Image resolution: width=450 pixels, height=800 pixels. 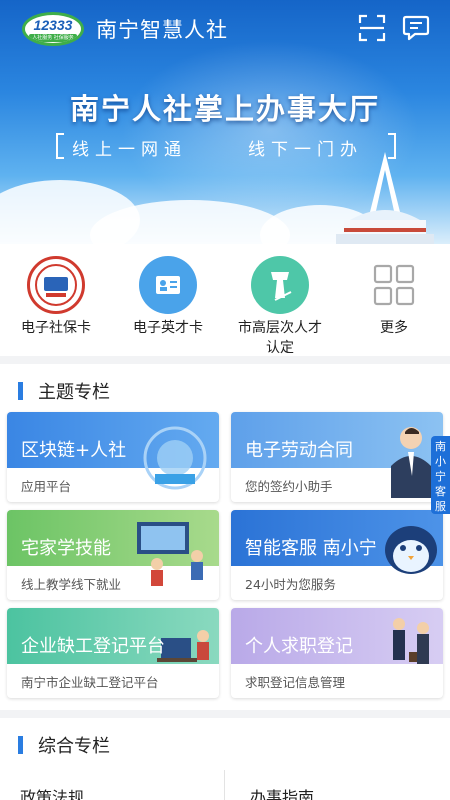 I want to click on topic-card-home-skills: 宅家学技能 线上教学线下就业, so click(x=113, y=555).